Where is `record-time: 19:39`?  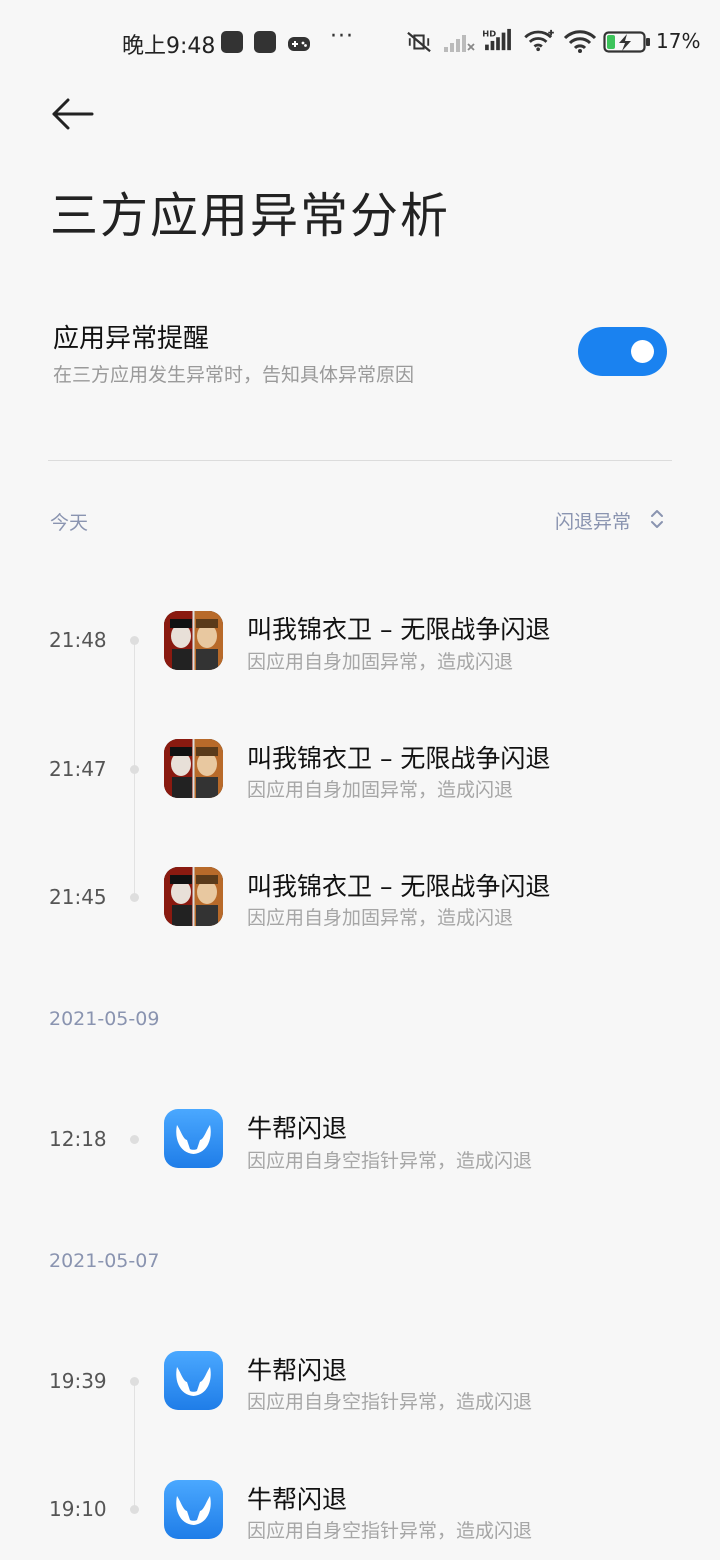
record-time: 19:39 is located at coordinates (78, 1381).